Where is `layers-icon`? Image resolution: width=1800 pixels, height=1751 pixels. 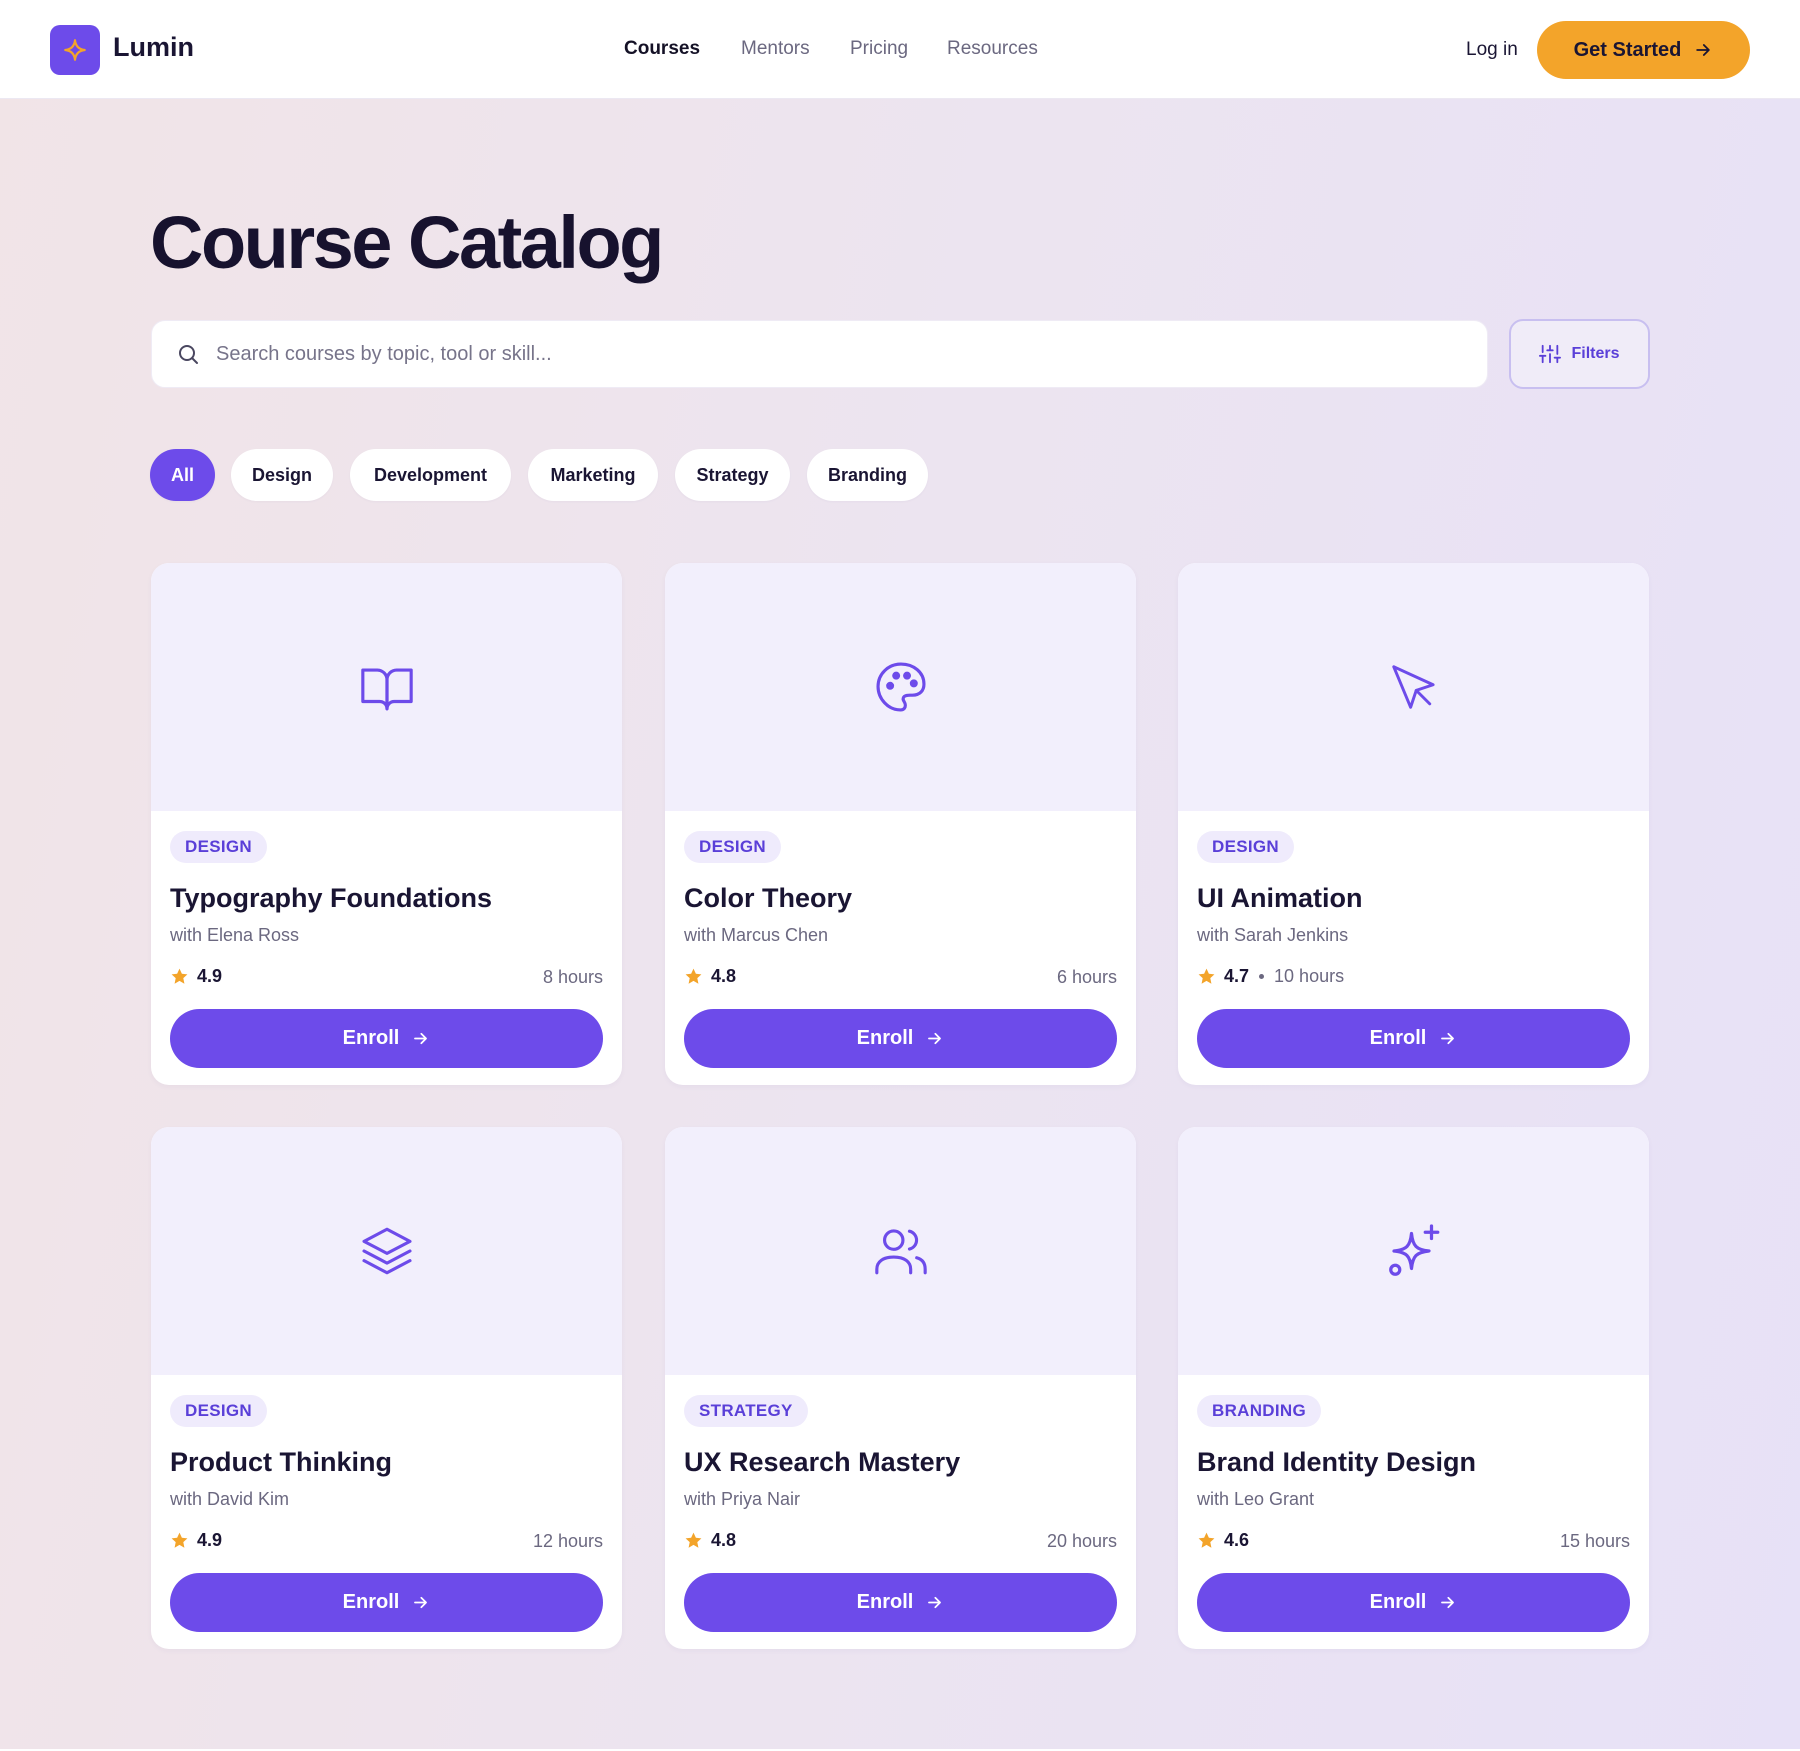 layers-icon is located at coordinates (386, 1251).